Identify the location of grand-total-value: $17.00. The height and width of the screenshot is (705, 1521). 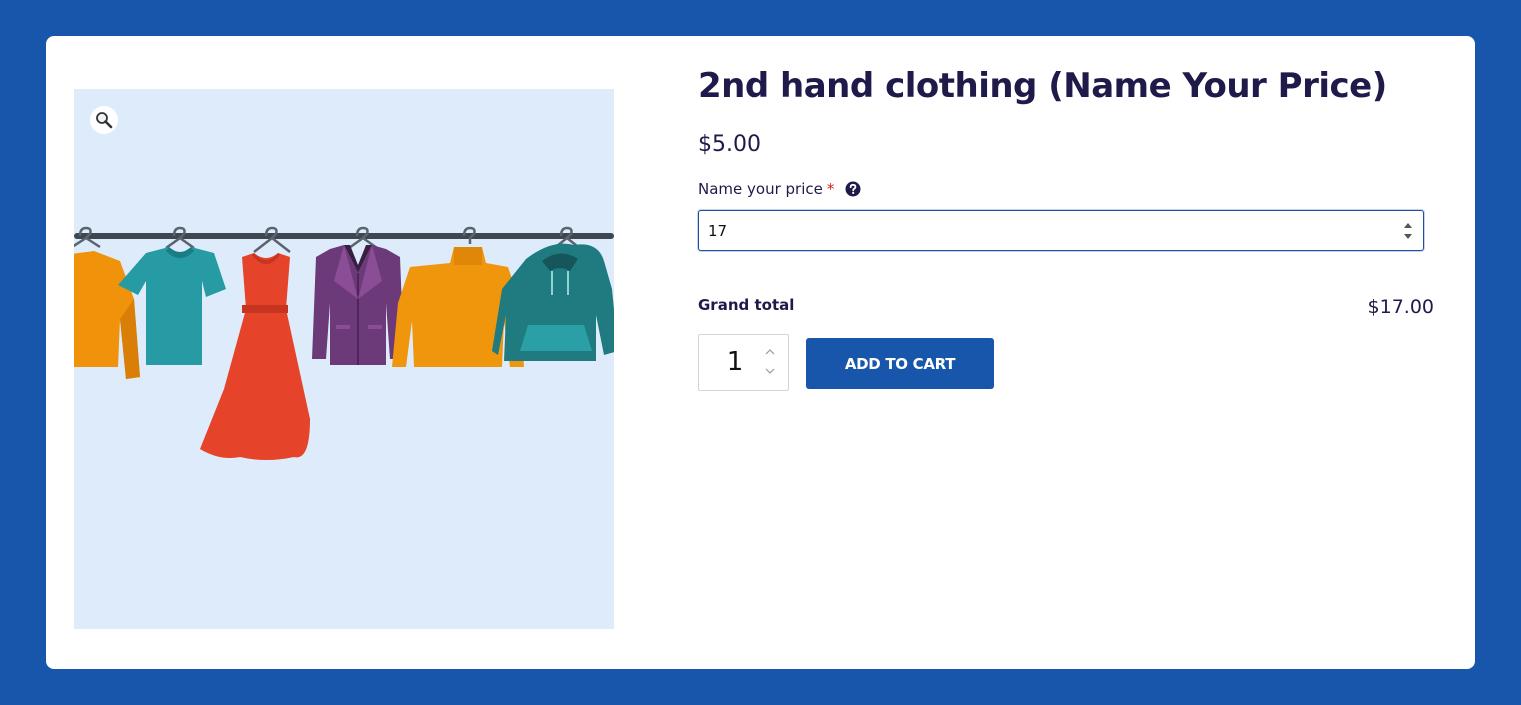
(1400, 307).